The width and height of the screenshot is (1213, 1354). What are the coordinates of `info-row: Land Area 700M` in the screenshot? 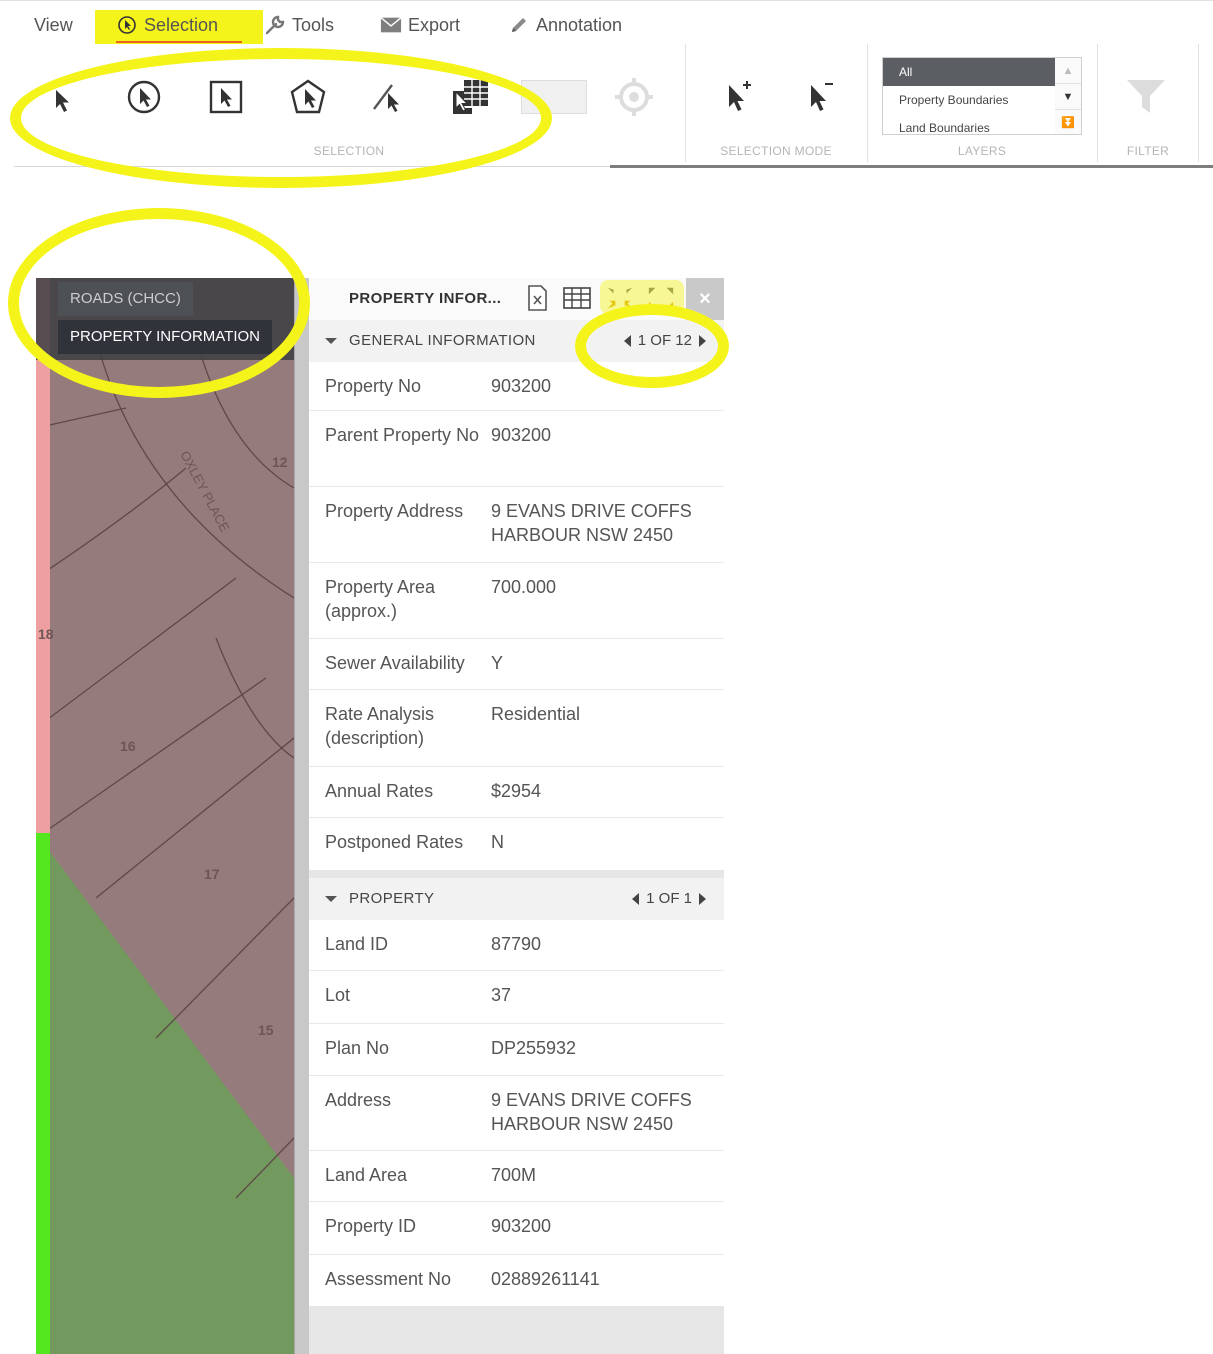 It's located at (516, 1176).